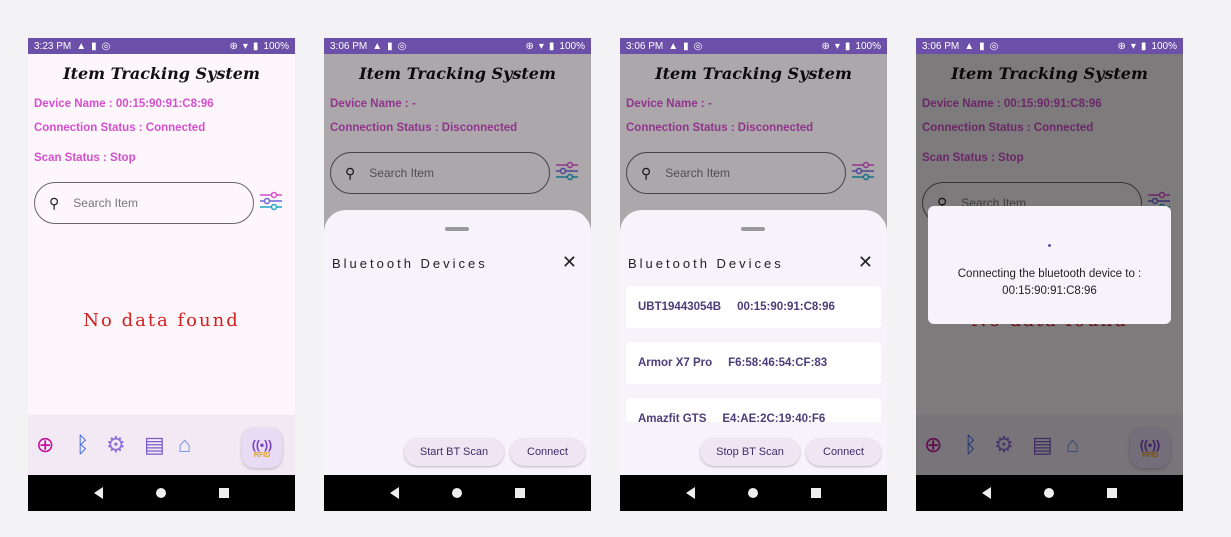 This screenshot has height=537, width=1231. I want to click on device-address-label: F6:58:46:54:CF:83, so click(778, 363).